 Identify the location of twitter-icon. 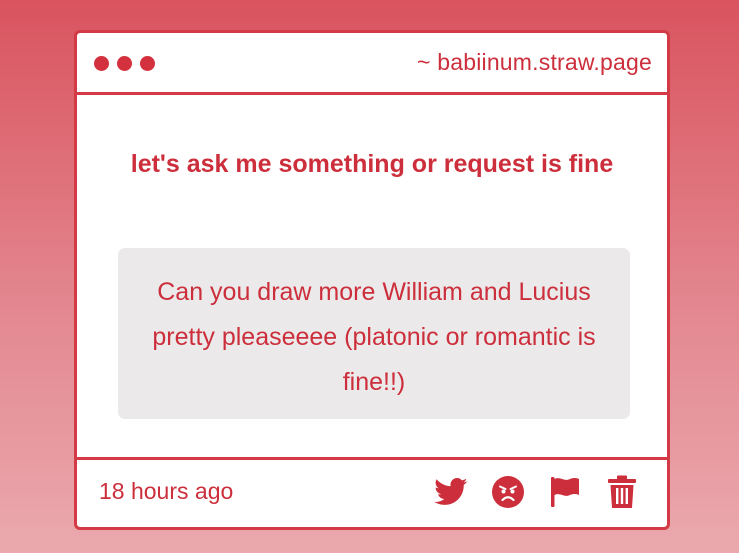
(451, 492).